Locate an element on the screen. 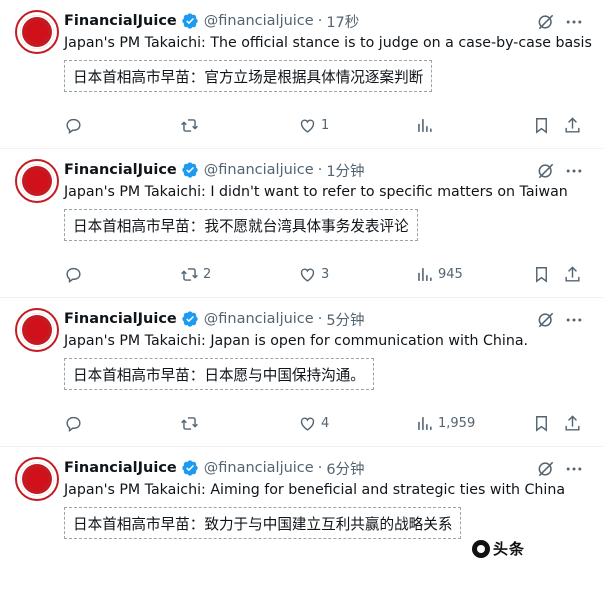 The width and height of the screenshot is (603, 595). views-button: 945 is located at coordinates (439, 274).